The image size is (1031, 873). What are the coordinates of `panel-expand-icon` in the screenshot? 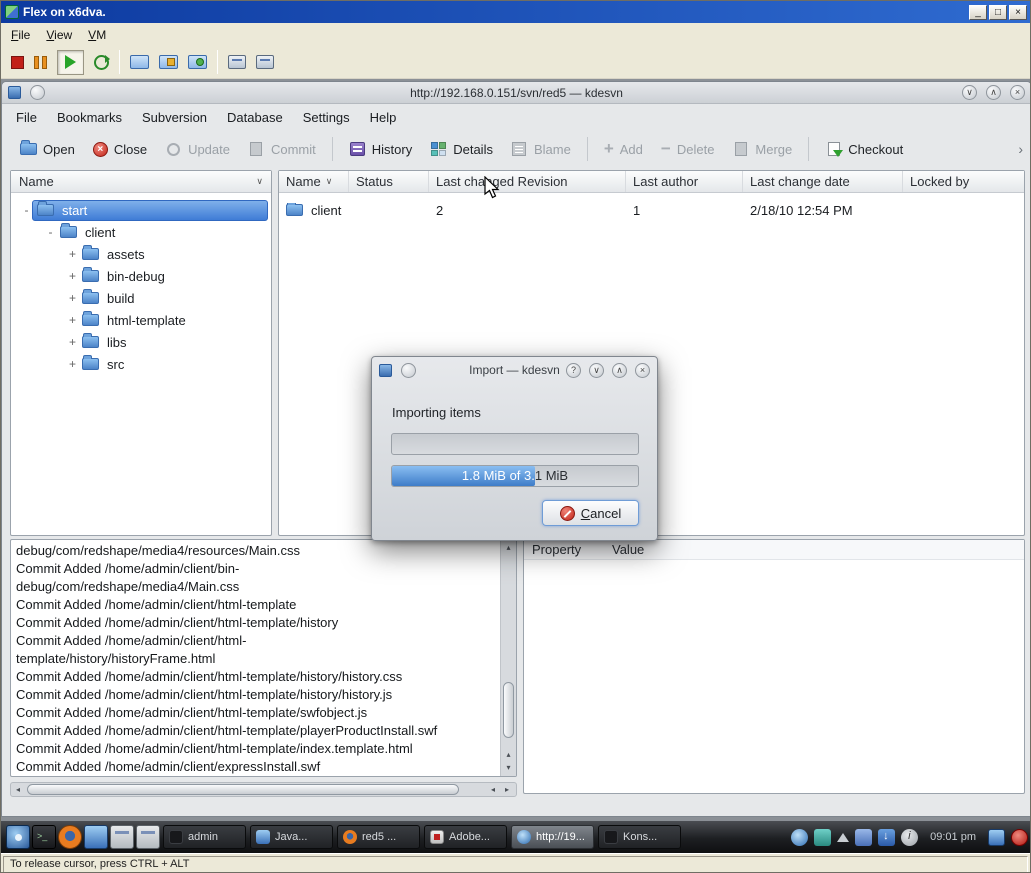 It's located at (843, 837).